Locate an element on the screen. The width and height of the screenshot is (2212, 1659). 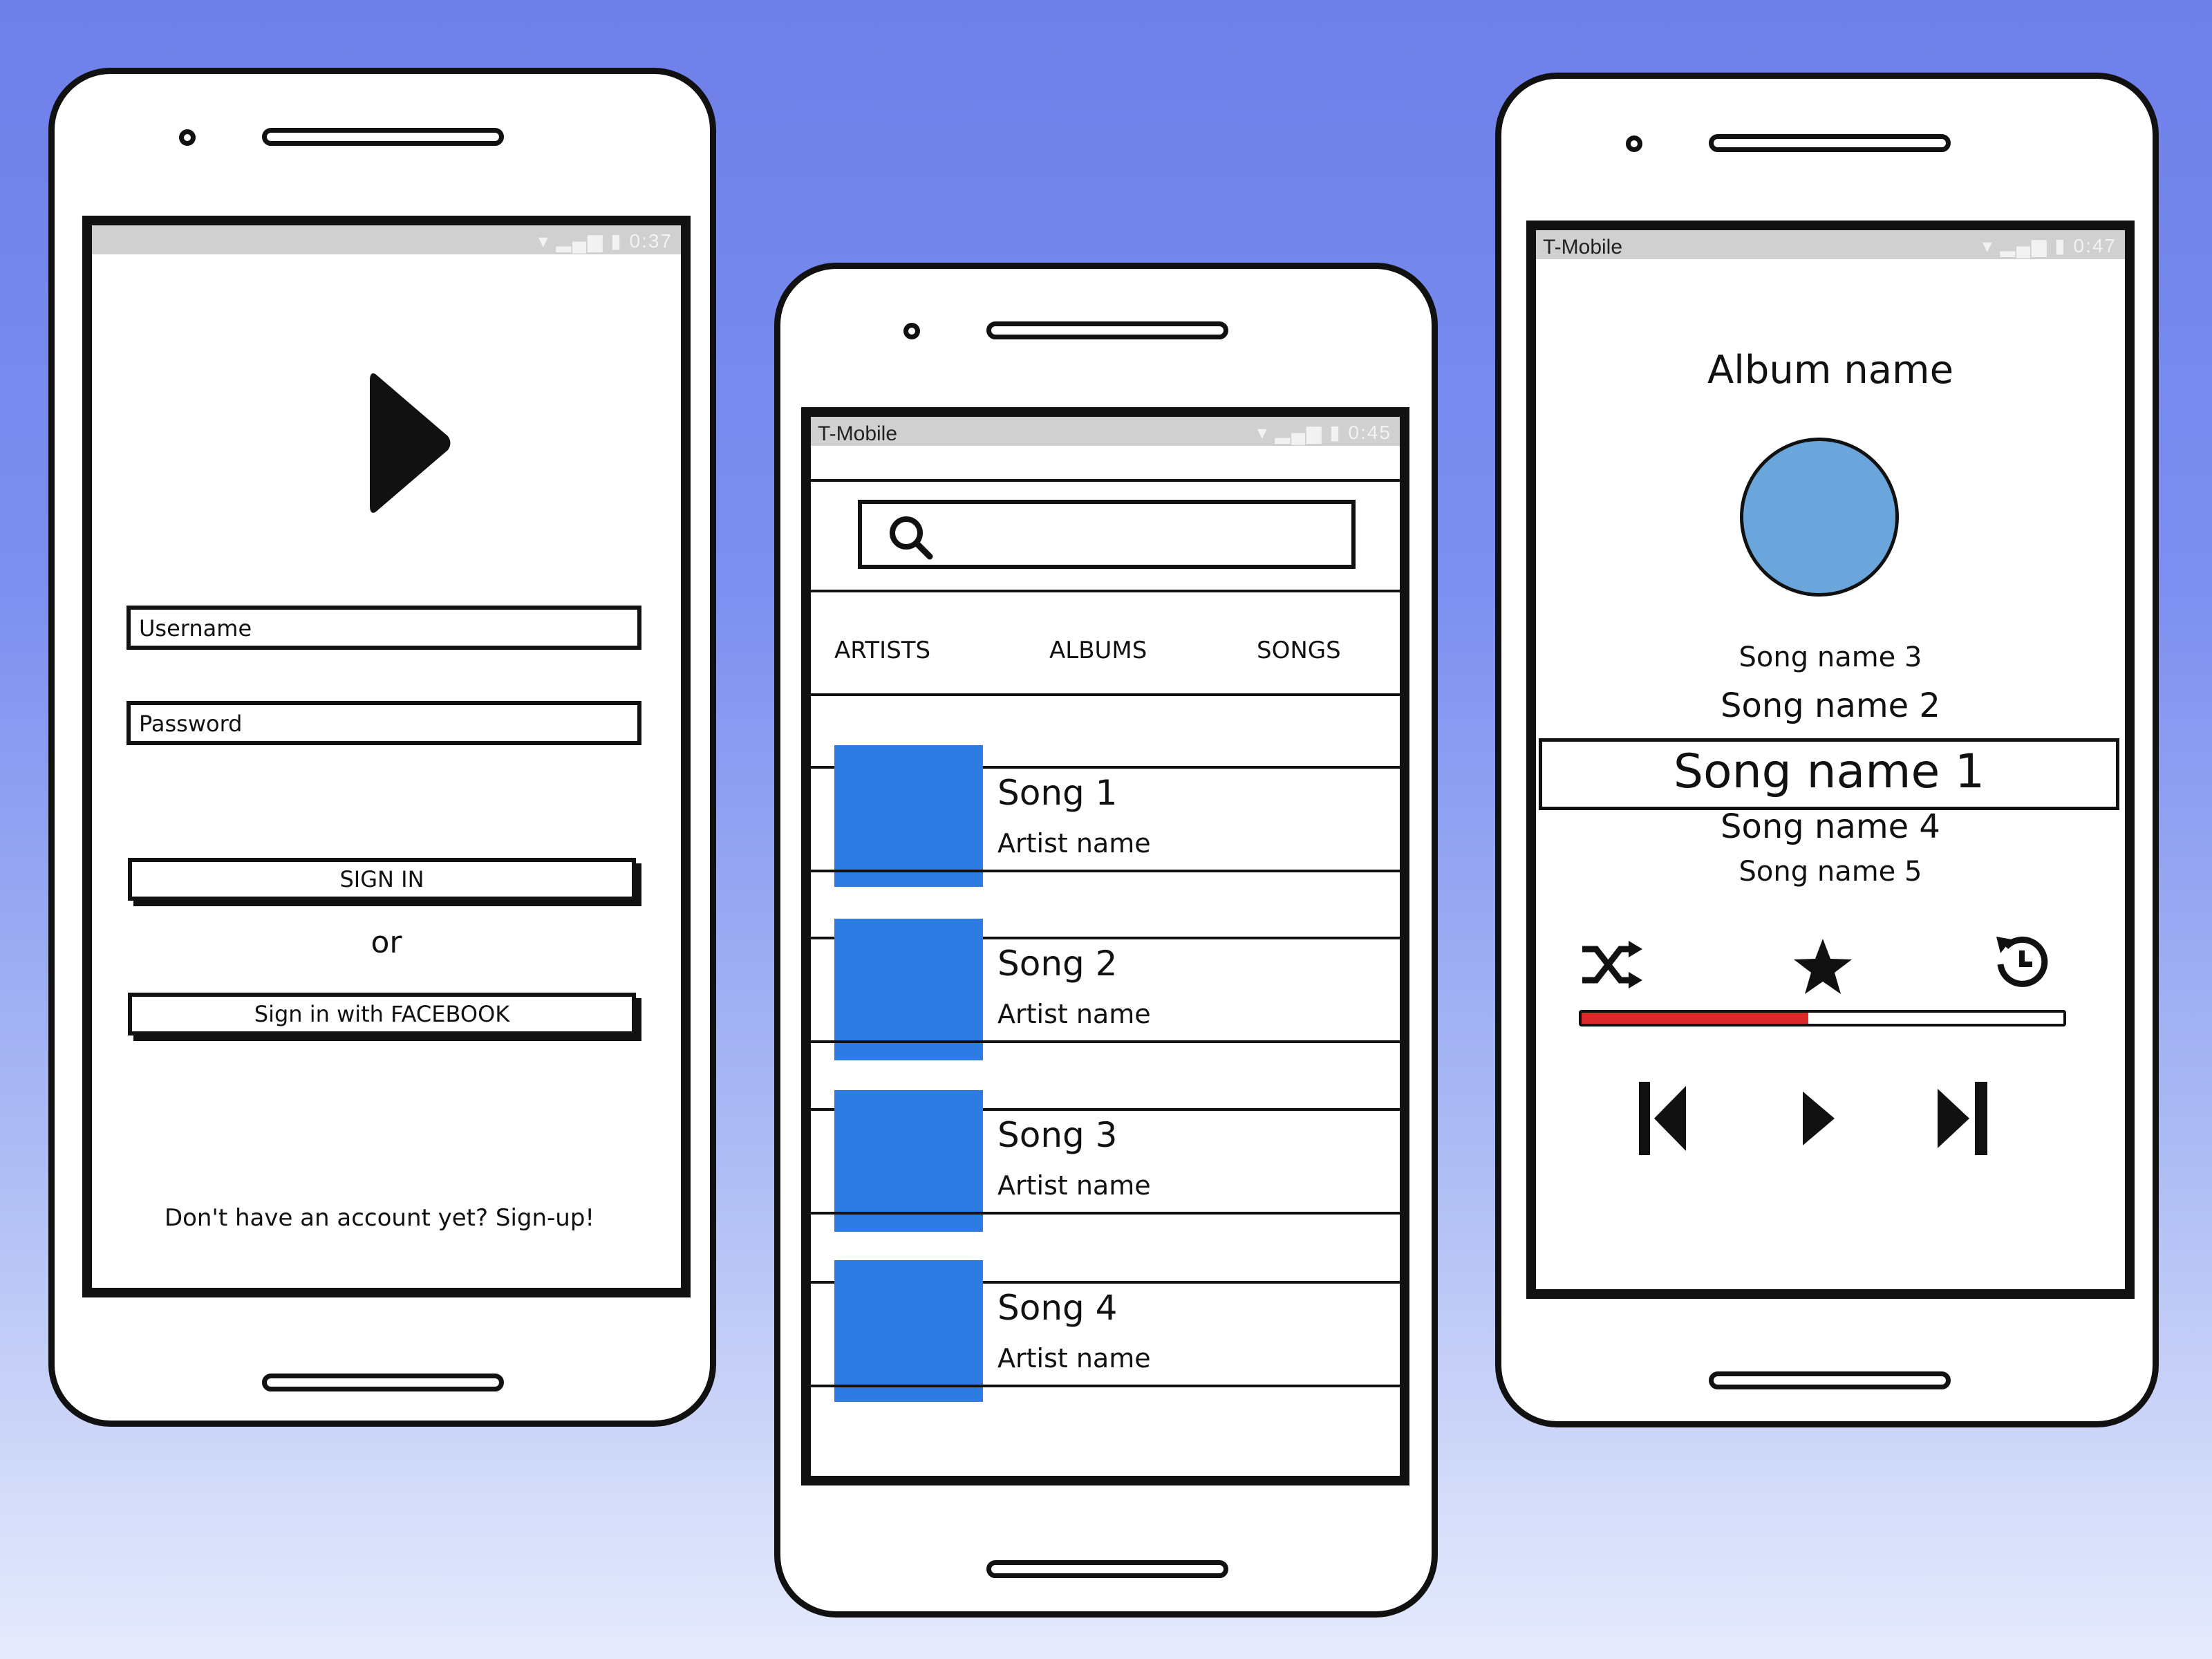
song-title: Song 3 is located at coordinates (1057, 1135).